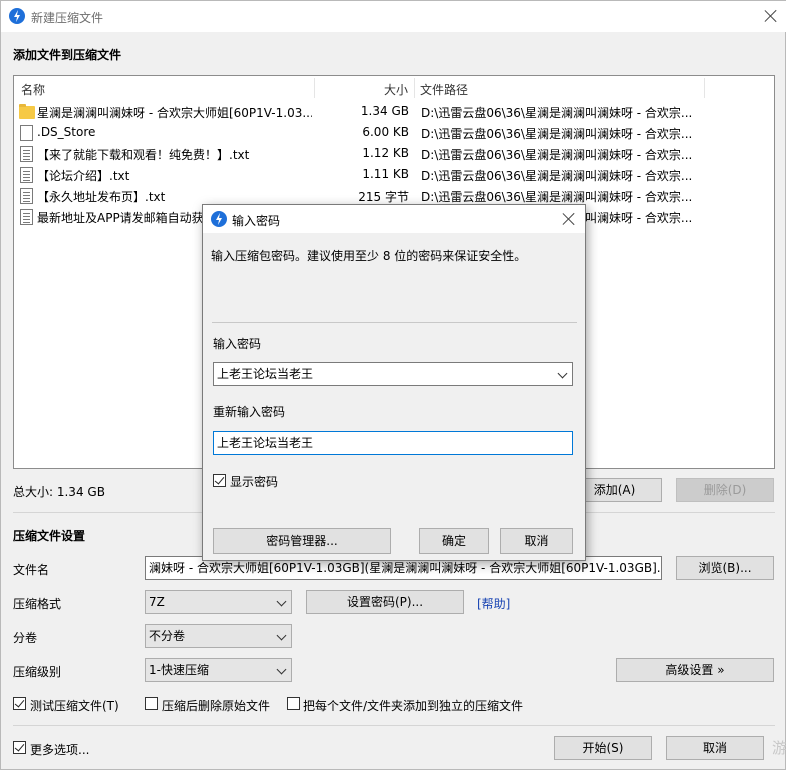 The image size is (786, 770). Describe the element at coordinates (384, 111) in the screenshot. I see `file-size: 1.34 GB` at that location.